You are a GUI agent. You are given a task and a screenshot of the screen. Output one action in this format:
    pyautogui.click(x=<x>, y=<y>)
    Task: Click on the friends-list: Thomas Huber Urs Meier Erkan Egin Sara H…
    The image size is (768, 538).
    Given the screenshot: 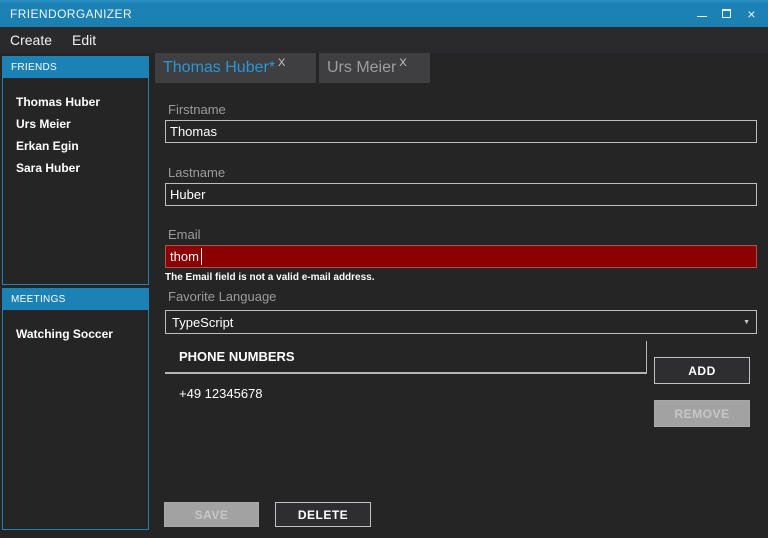 What is the action you would take?
    pyautogui.click(x=75, y=128)
    